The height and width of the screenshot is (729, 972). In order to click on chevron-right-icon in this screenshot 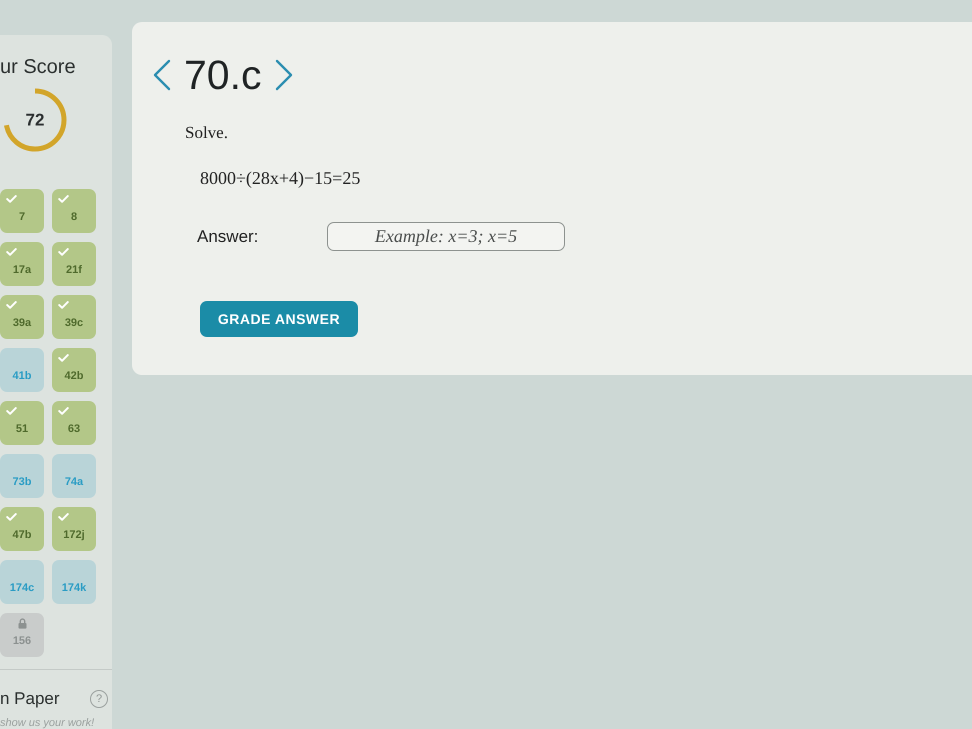, I will do `click(284, 75)`.